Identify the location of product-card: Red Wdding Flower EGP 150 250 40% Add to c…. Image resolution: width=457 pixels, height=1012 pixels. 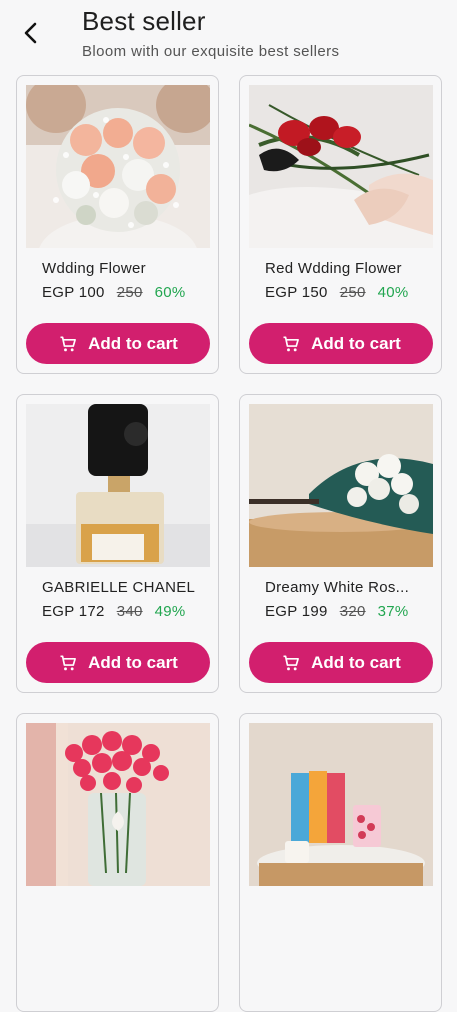
(340, 224).